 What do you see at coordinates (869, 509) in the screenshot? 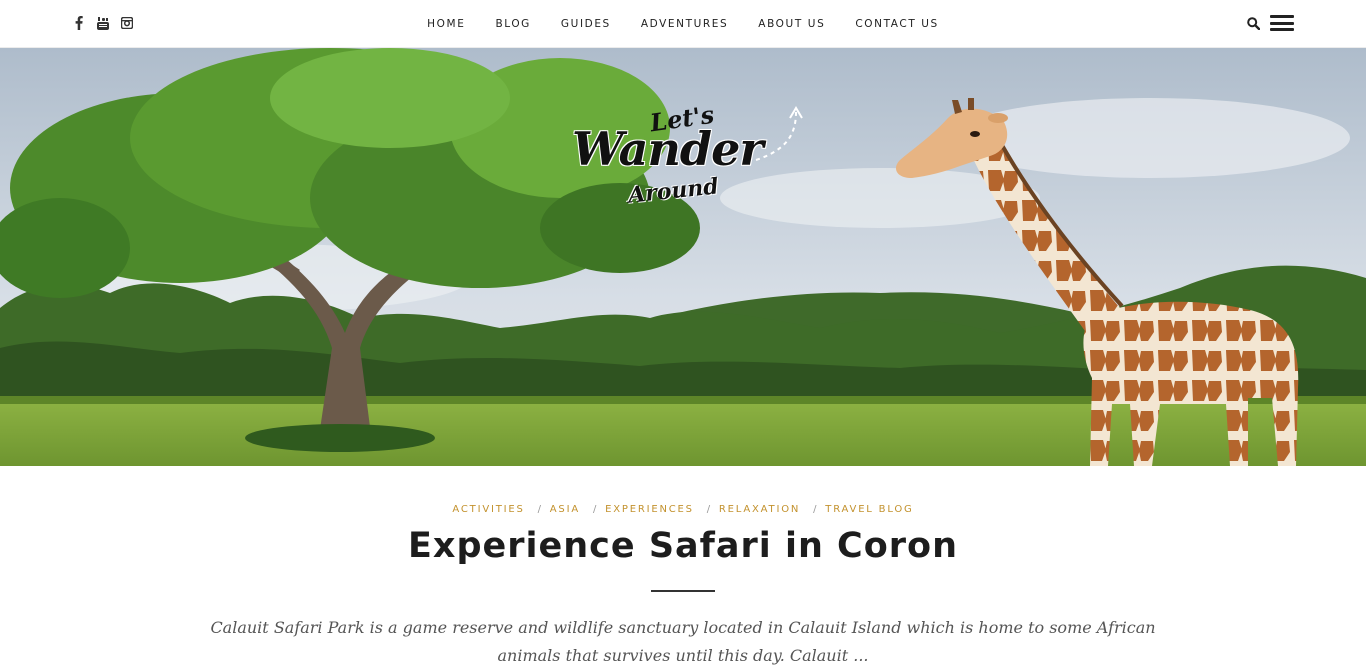
I see `category-travel-blog: TRAVEL BLOG` at bounding box center [869, 509].